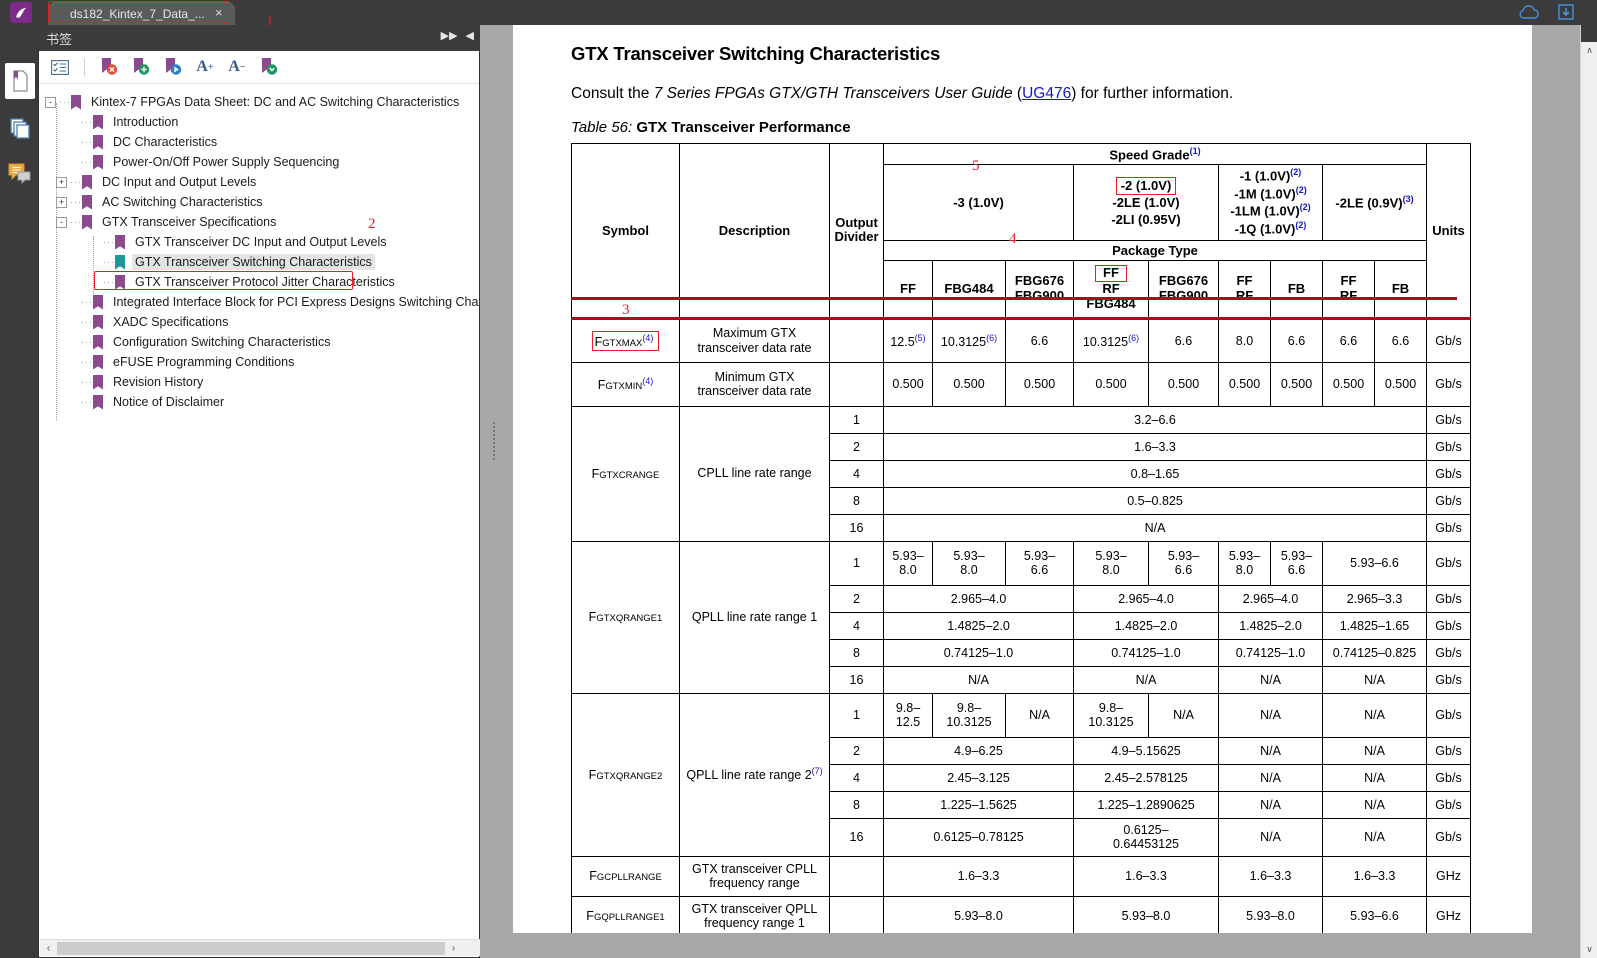 This screenshot has width=1597, height=958. What do you see at coordinates (602, 127) in the screenshot?
I see `table-number: Table 56:` at bounding box center [602, 127].